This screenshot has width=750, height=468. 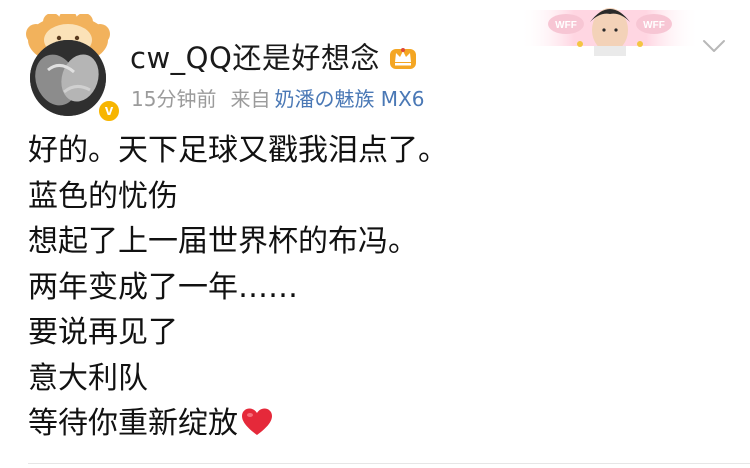 I want to click on crown-icon, so click(x=403, y=56).